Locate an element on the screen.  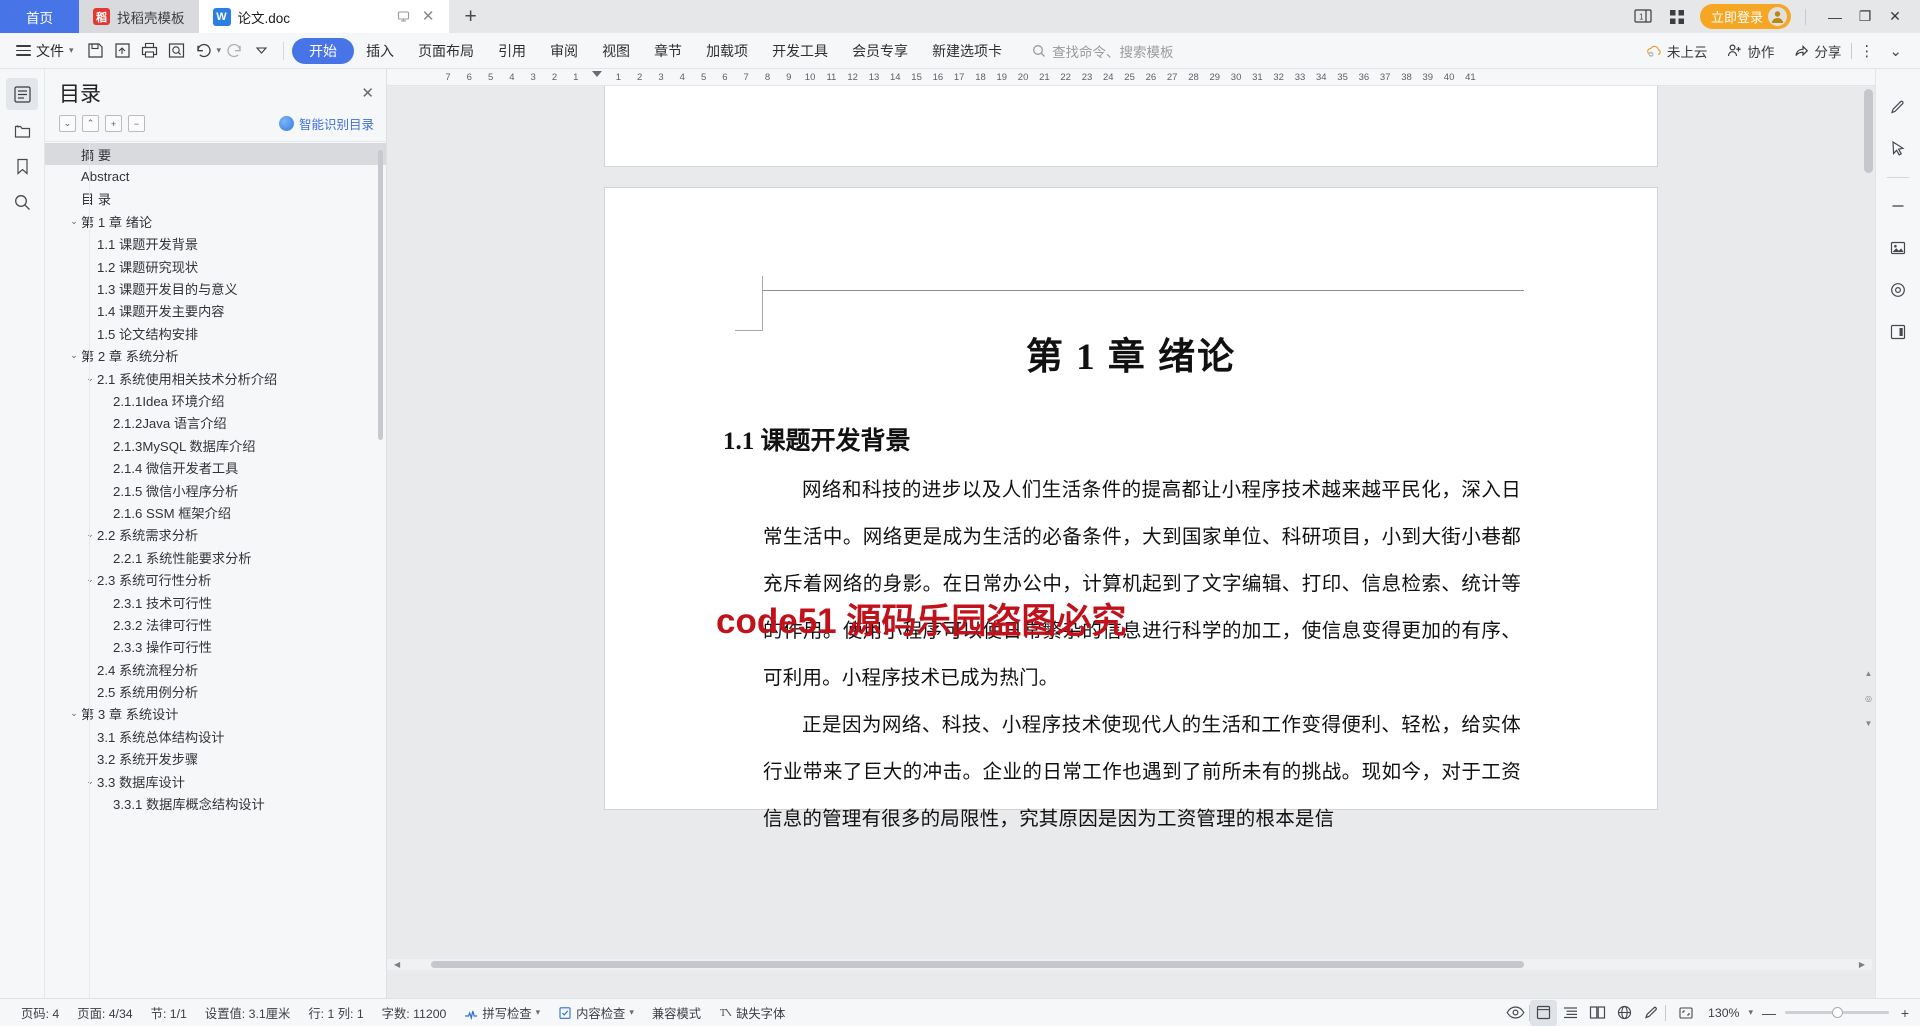
rail-search-icon is located at coordinates (22, 202).